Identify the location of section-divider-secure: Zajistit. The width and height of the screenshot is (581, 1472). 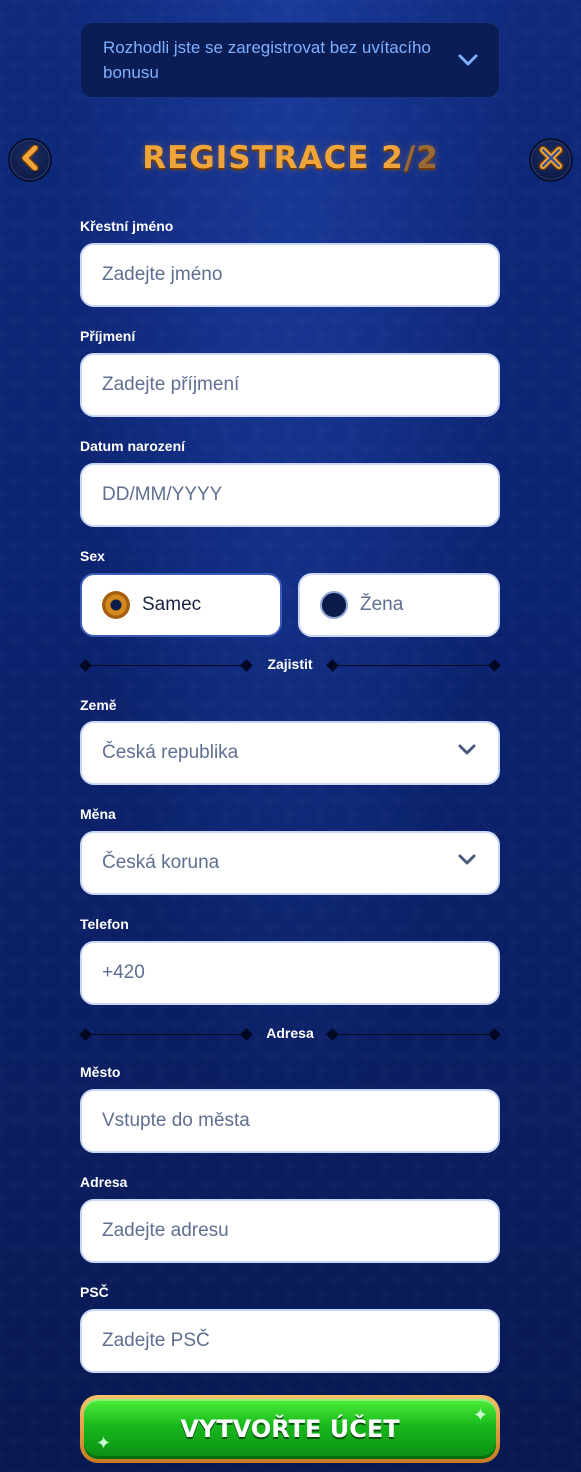
(290, 666).